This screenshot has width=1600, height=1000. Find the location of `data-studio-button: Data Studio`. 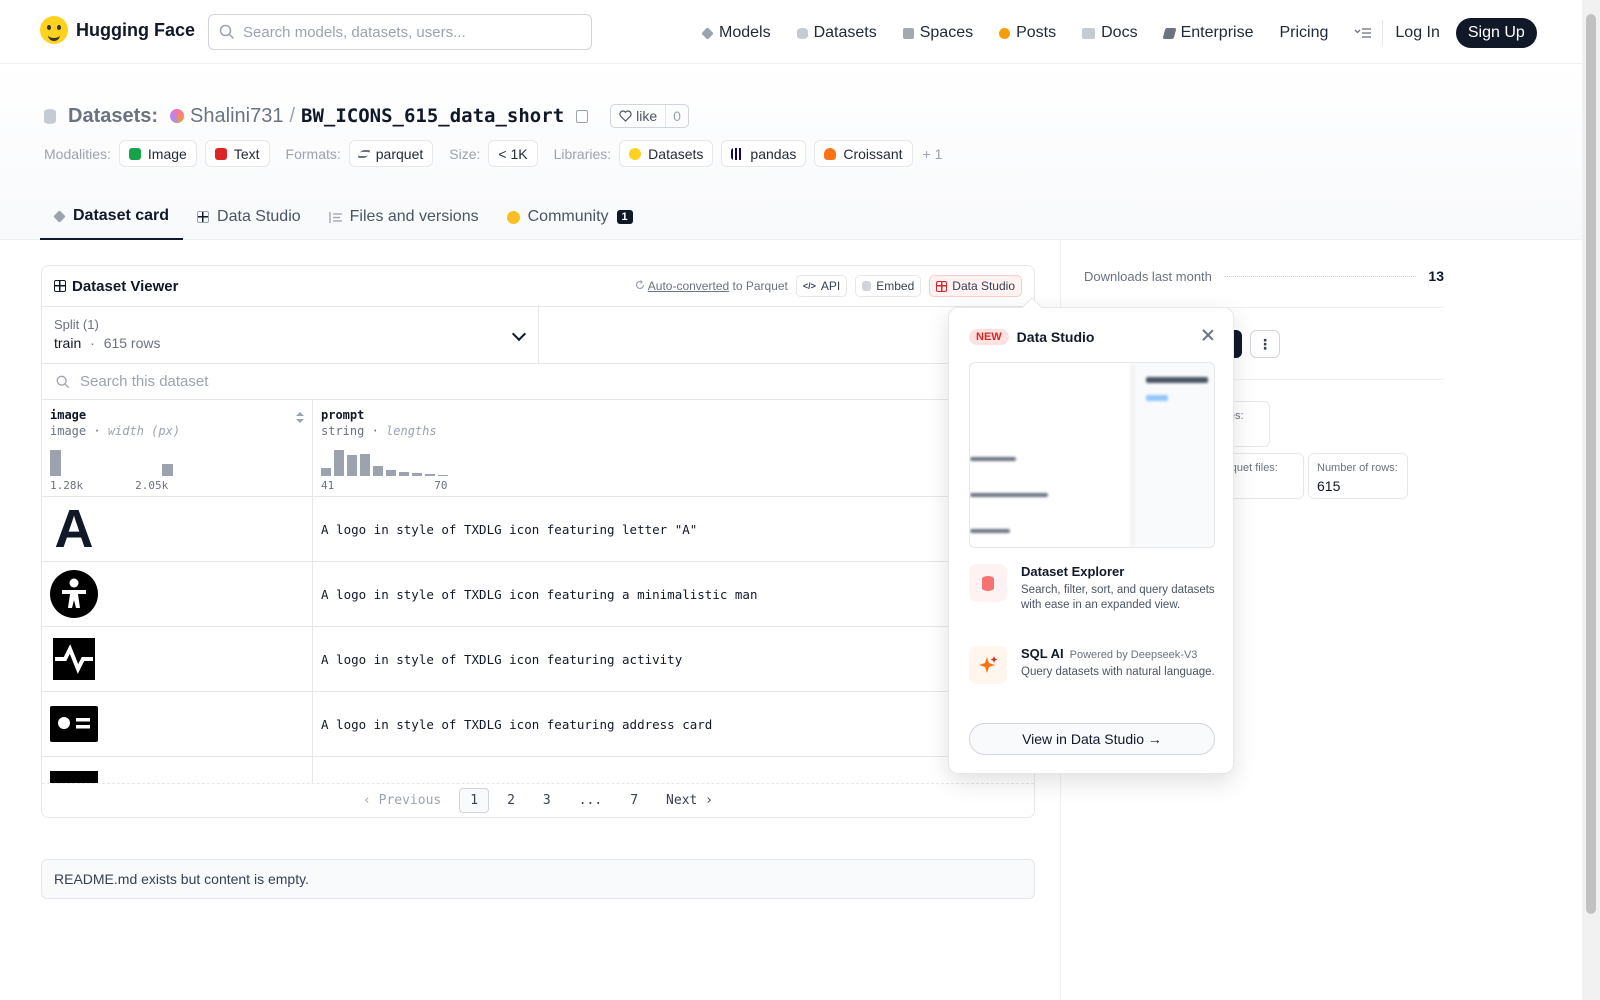

data-studio-button: Data Studio is located at coordinates (975, 286).